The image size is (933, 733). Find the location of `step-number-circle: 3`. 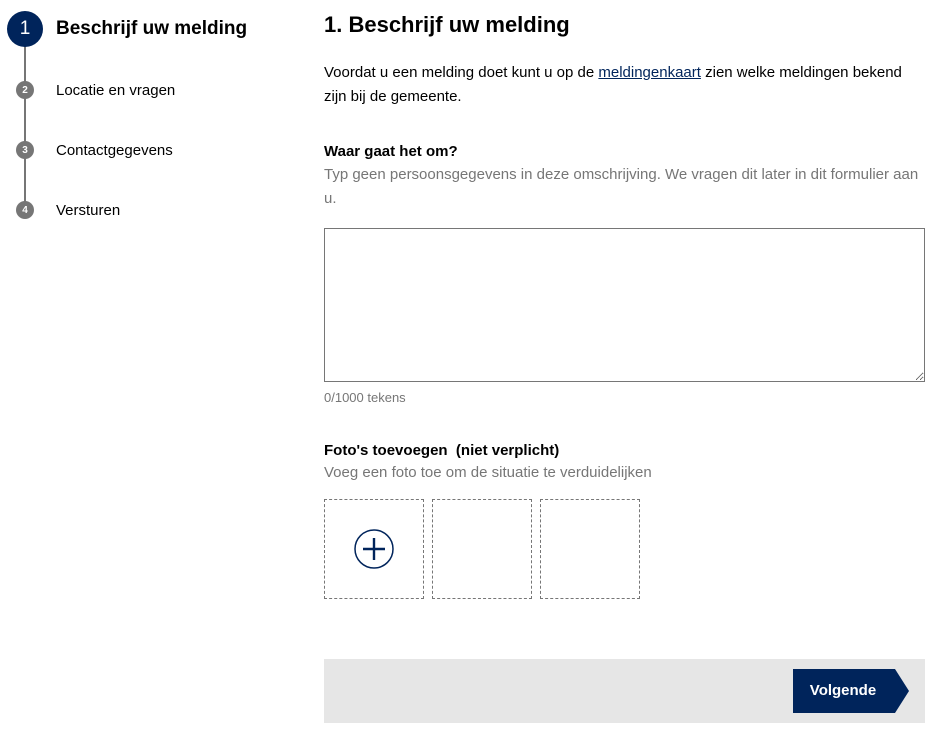

step-number-circle: 3 is located at coordinates (25, 150).